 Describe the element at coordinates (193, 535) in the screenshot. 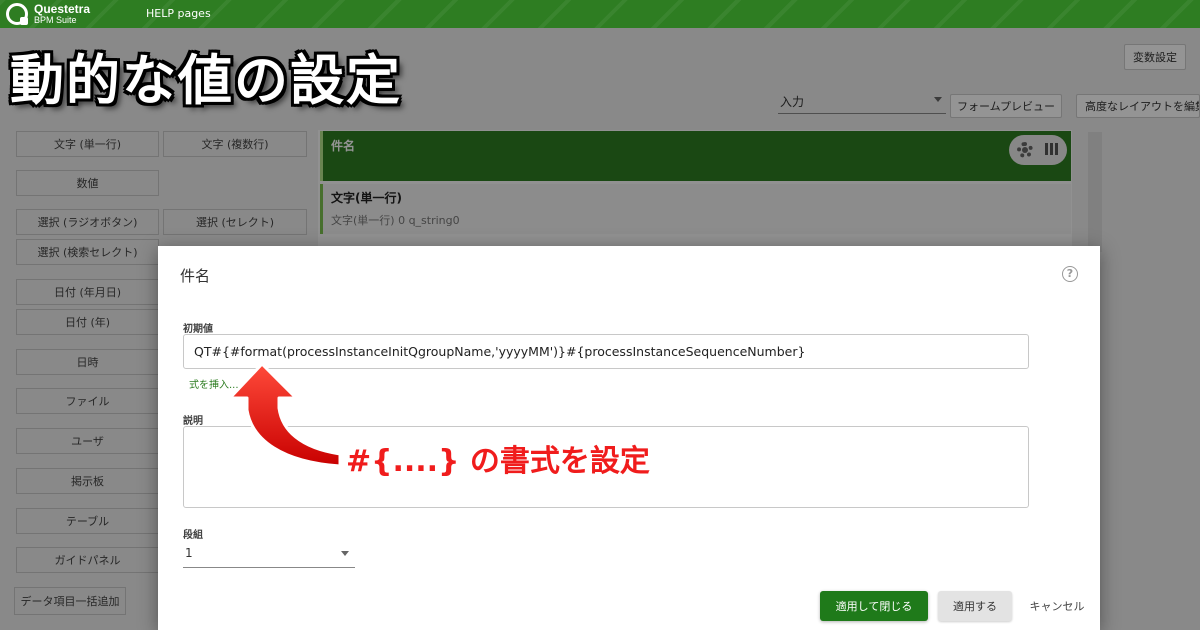

I see `columns-label: 段組` at that location.